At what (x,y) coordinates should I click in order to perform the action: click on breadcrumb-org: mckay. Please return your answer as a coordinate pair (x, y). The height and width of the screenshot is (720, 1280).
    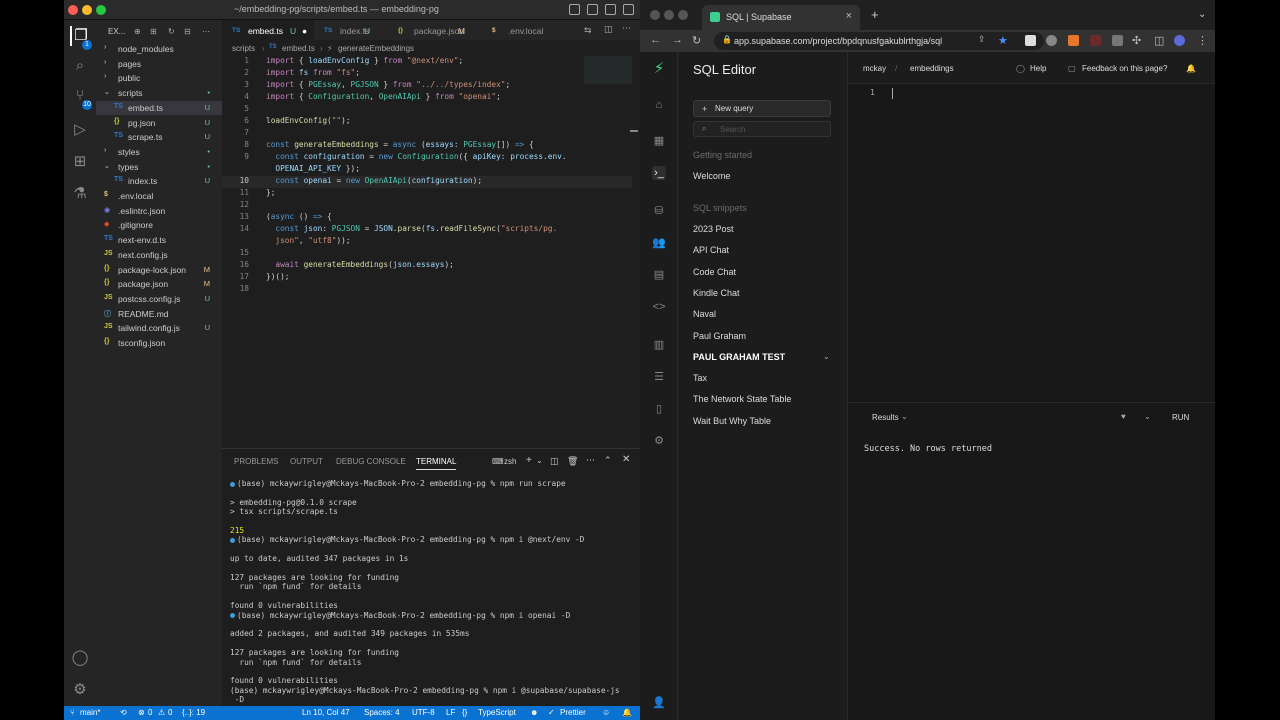
    Looking at the image, I should click on (874, 68).